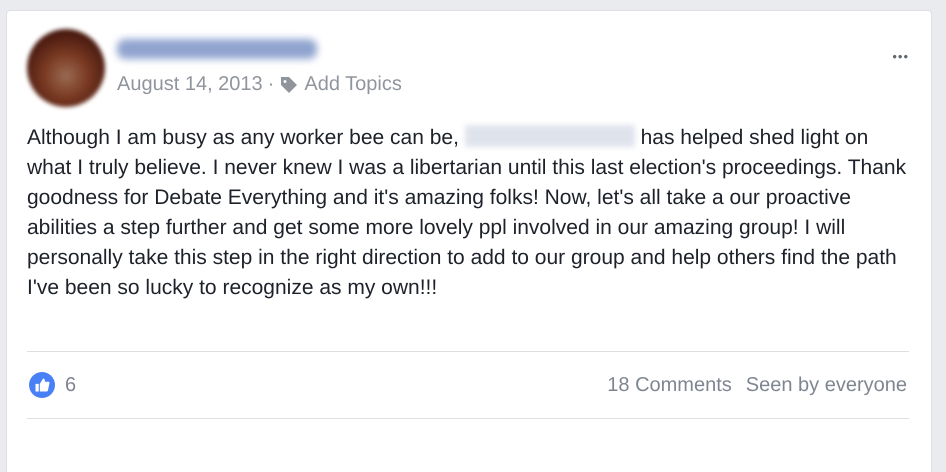 This screenshot has width=946, height=472. I want to click on blurred-mention, so click(549, 136).